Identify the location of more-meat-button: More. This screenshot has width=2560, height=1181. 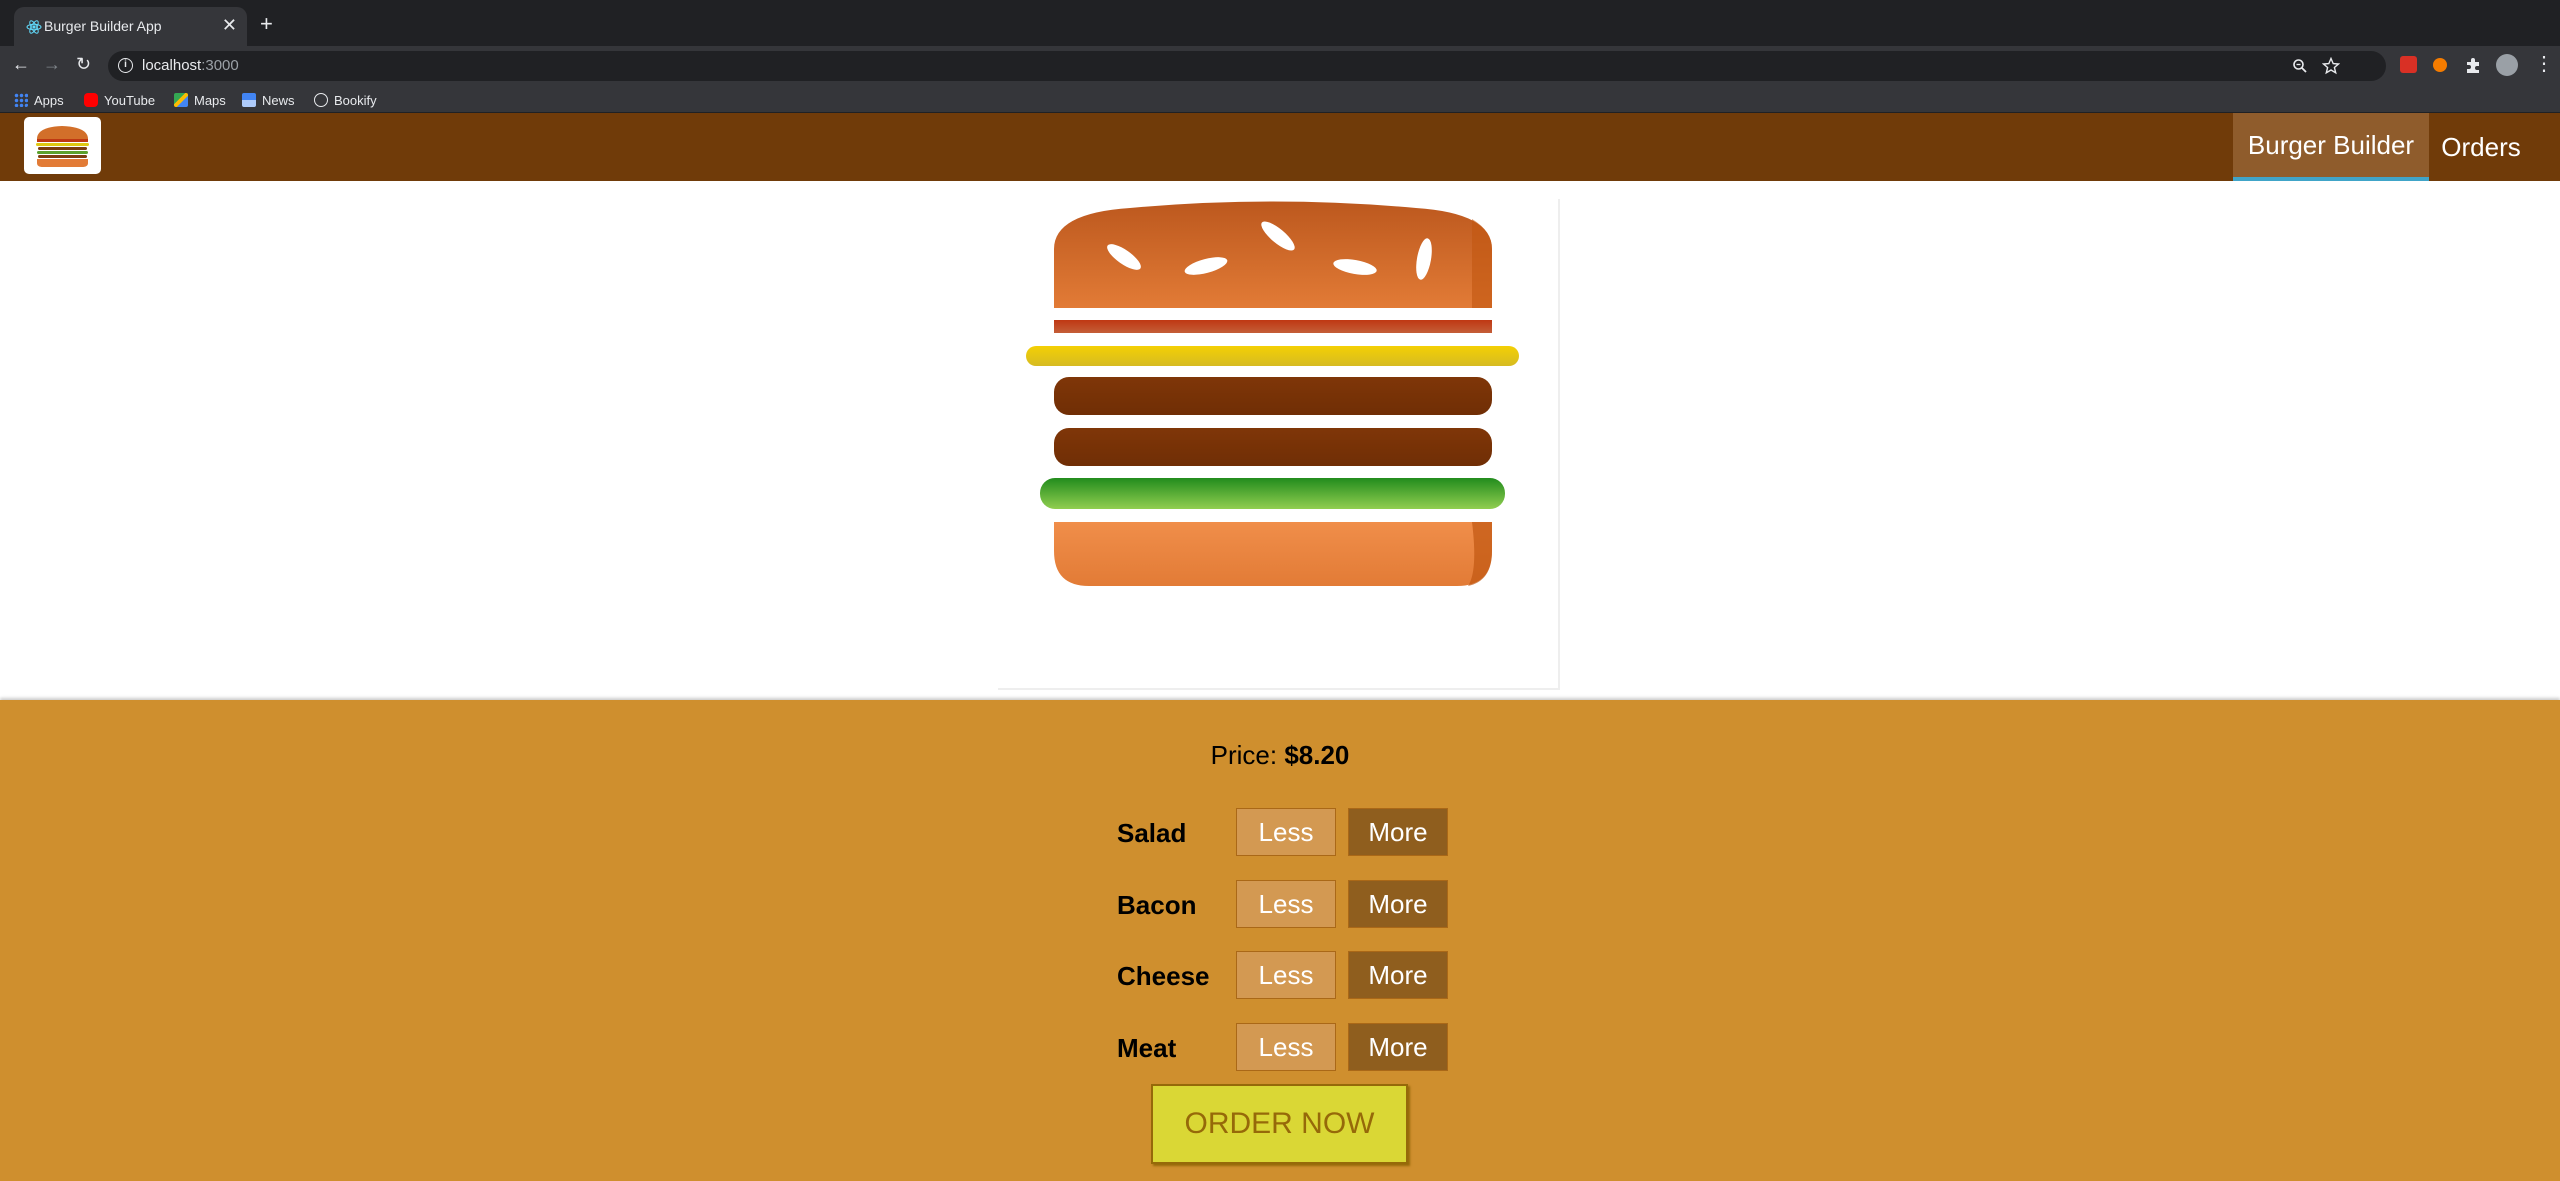
(1398, 1047).